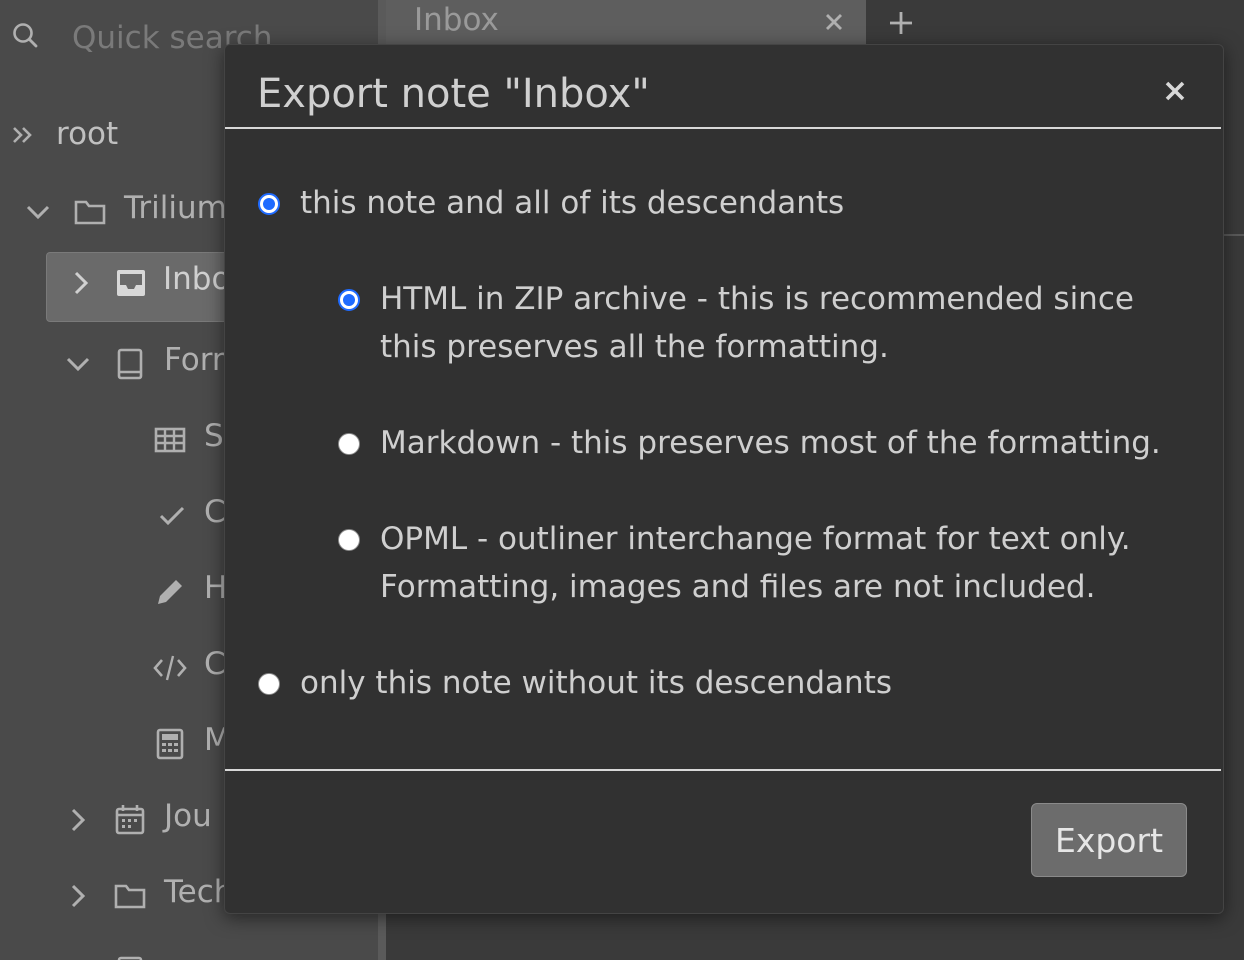  Describe the element at coordinates (572, 203) in the screenshot. I see `scope-subtree-label: this note and all of its descendants` at that location.